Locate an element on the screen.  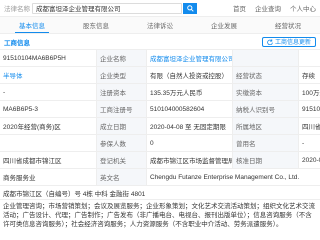
header-label: 法律名称 is located at coordinates (17, 9).